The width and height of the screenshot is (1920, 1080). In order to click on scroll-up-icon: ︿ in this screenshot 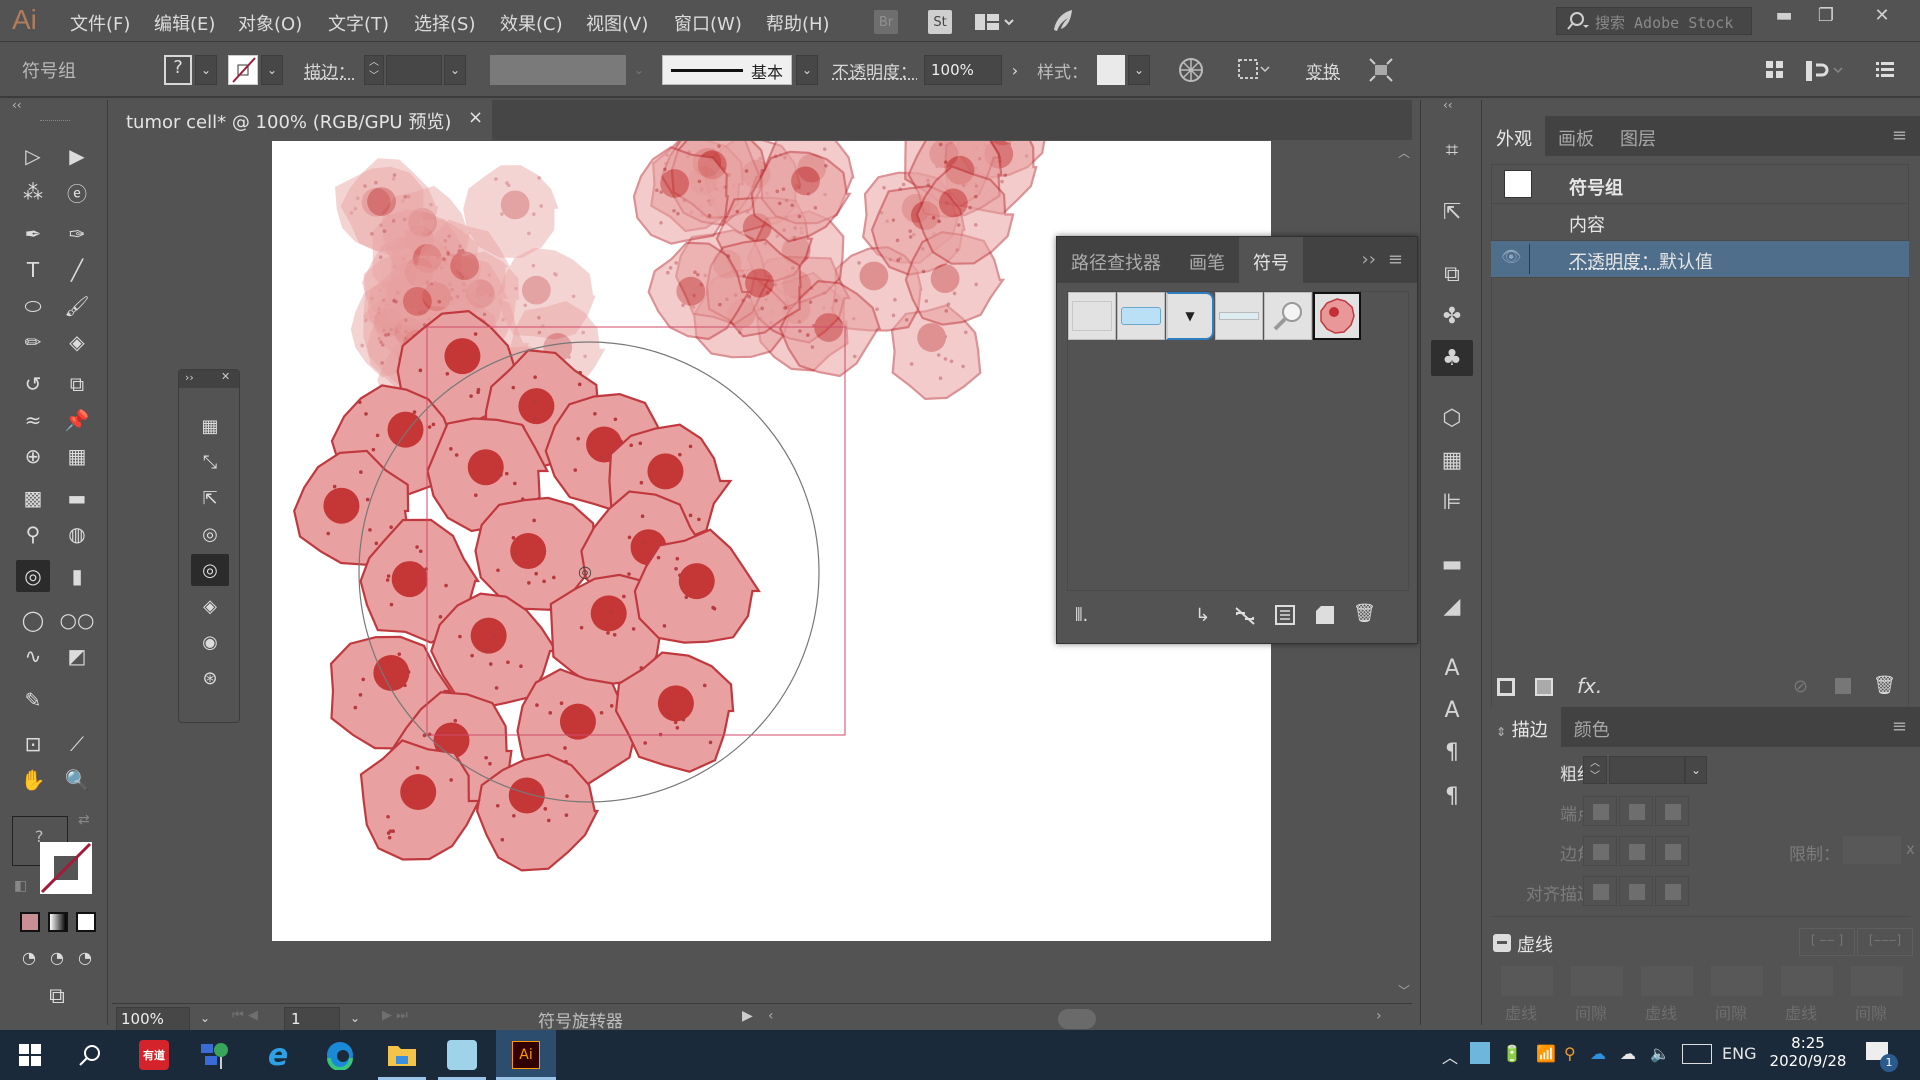, I will do `click(1404, 152)`.